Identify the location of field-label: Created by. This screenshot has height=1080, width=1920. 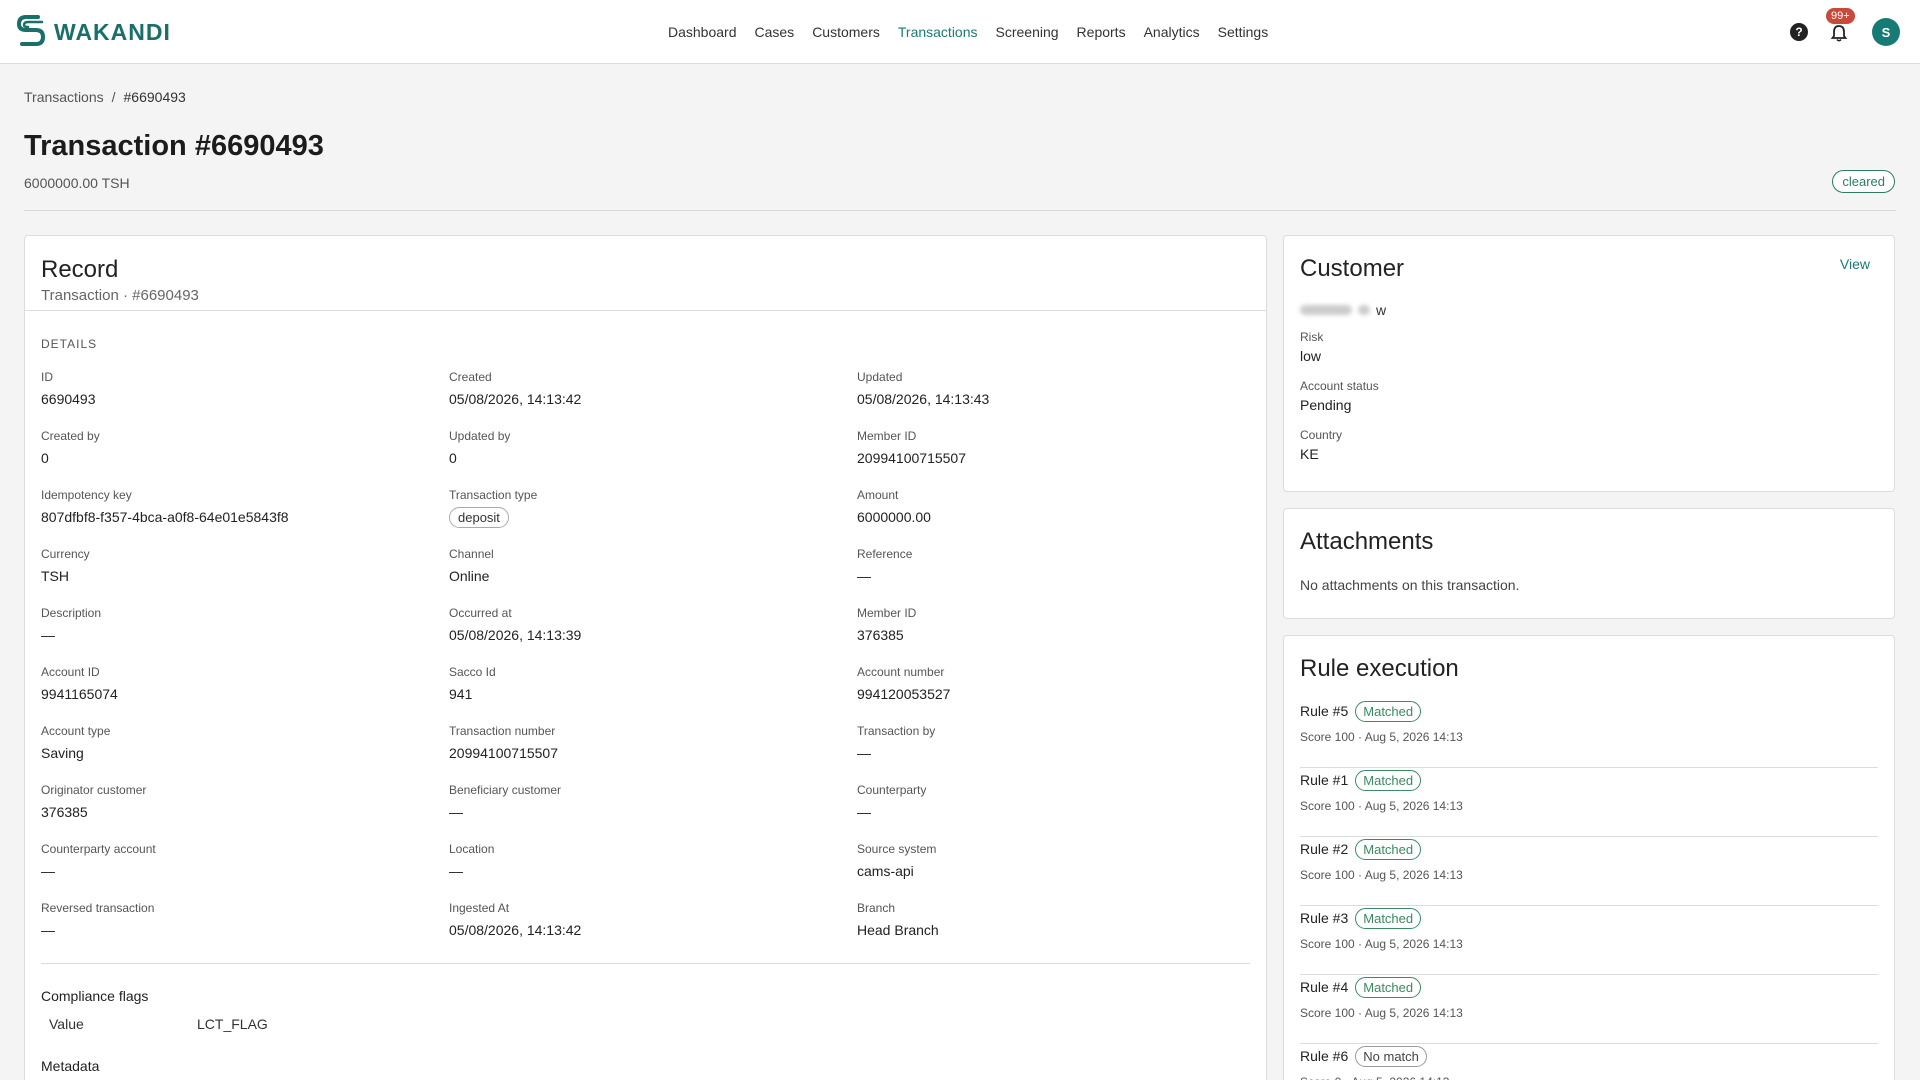
(70, 436).